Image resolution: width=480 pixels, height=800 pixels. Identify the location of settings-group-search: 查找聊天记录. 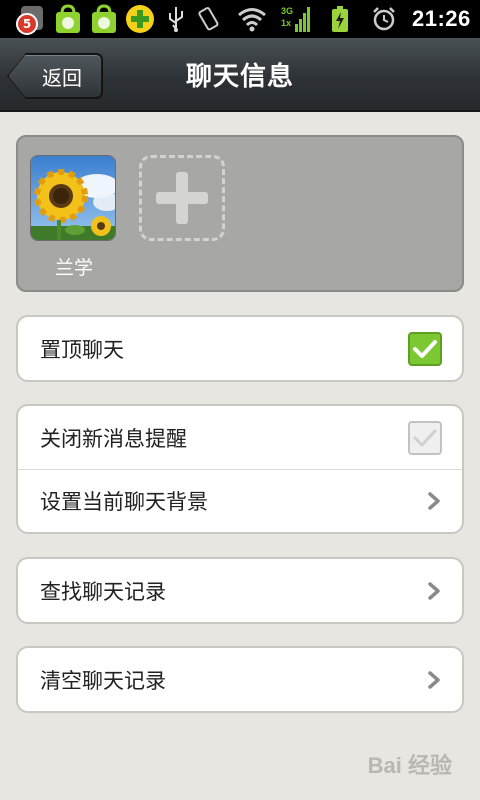
(240, 590).